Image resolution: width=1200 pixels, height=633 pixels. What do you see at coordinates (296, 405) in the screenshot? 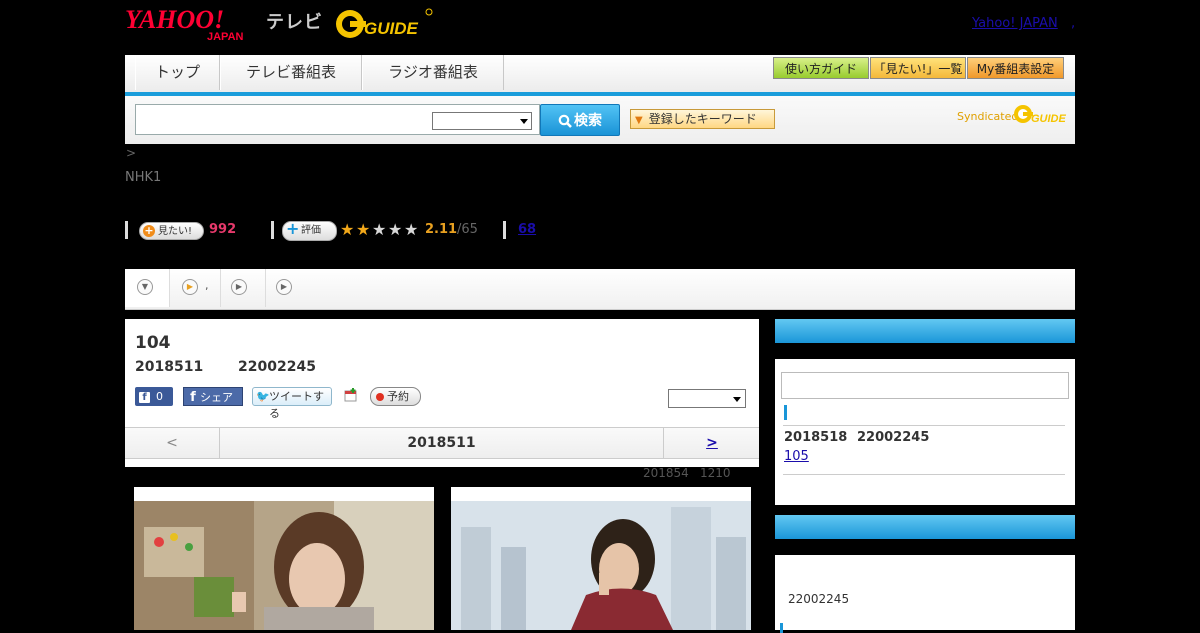
I see `tweet-label: ツイートする` at bounding box center [296, 405].